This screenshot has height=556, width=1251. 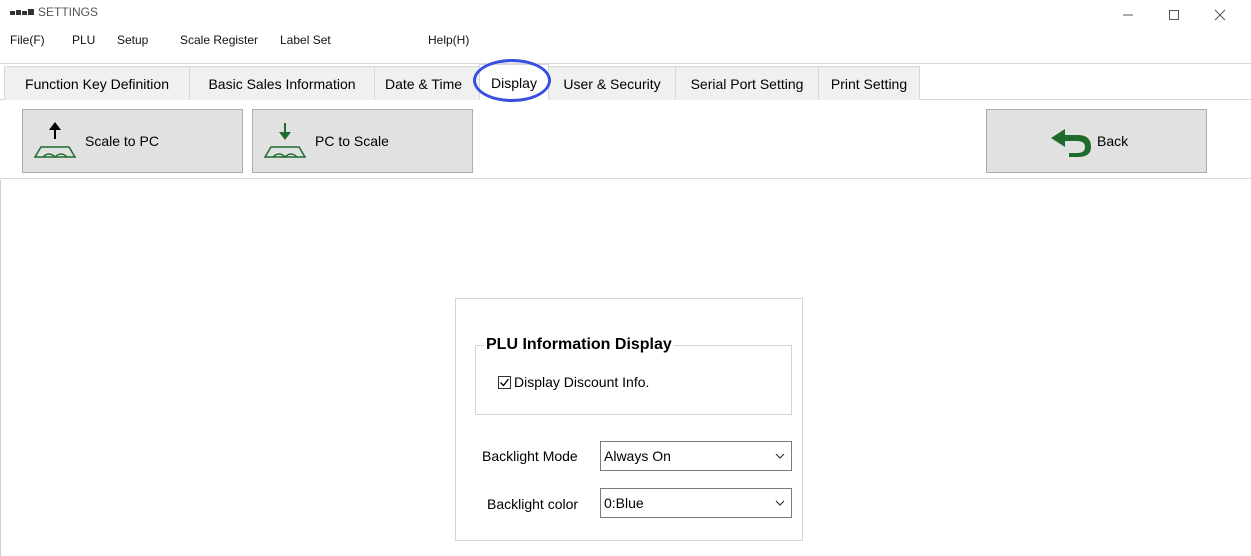 I want to click on minimize-icon, so click(x=1128, y=15).